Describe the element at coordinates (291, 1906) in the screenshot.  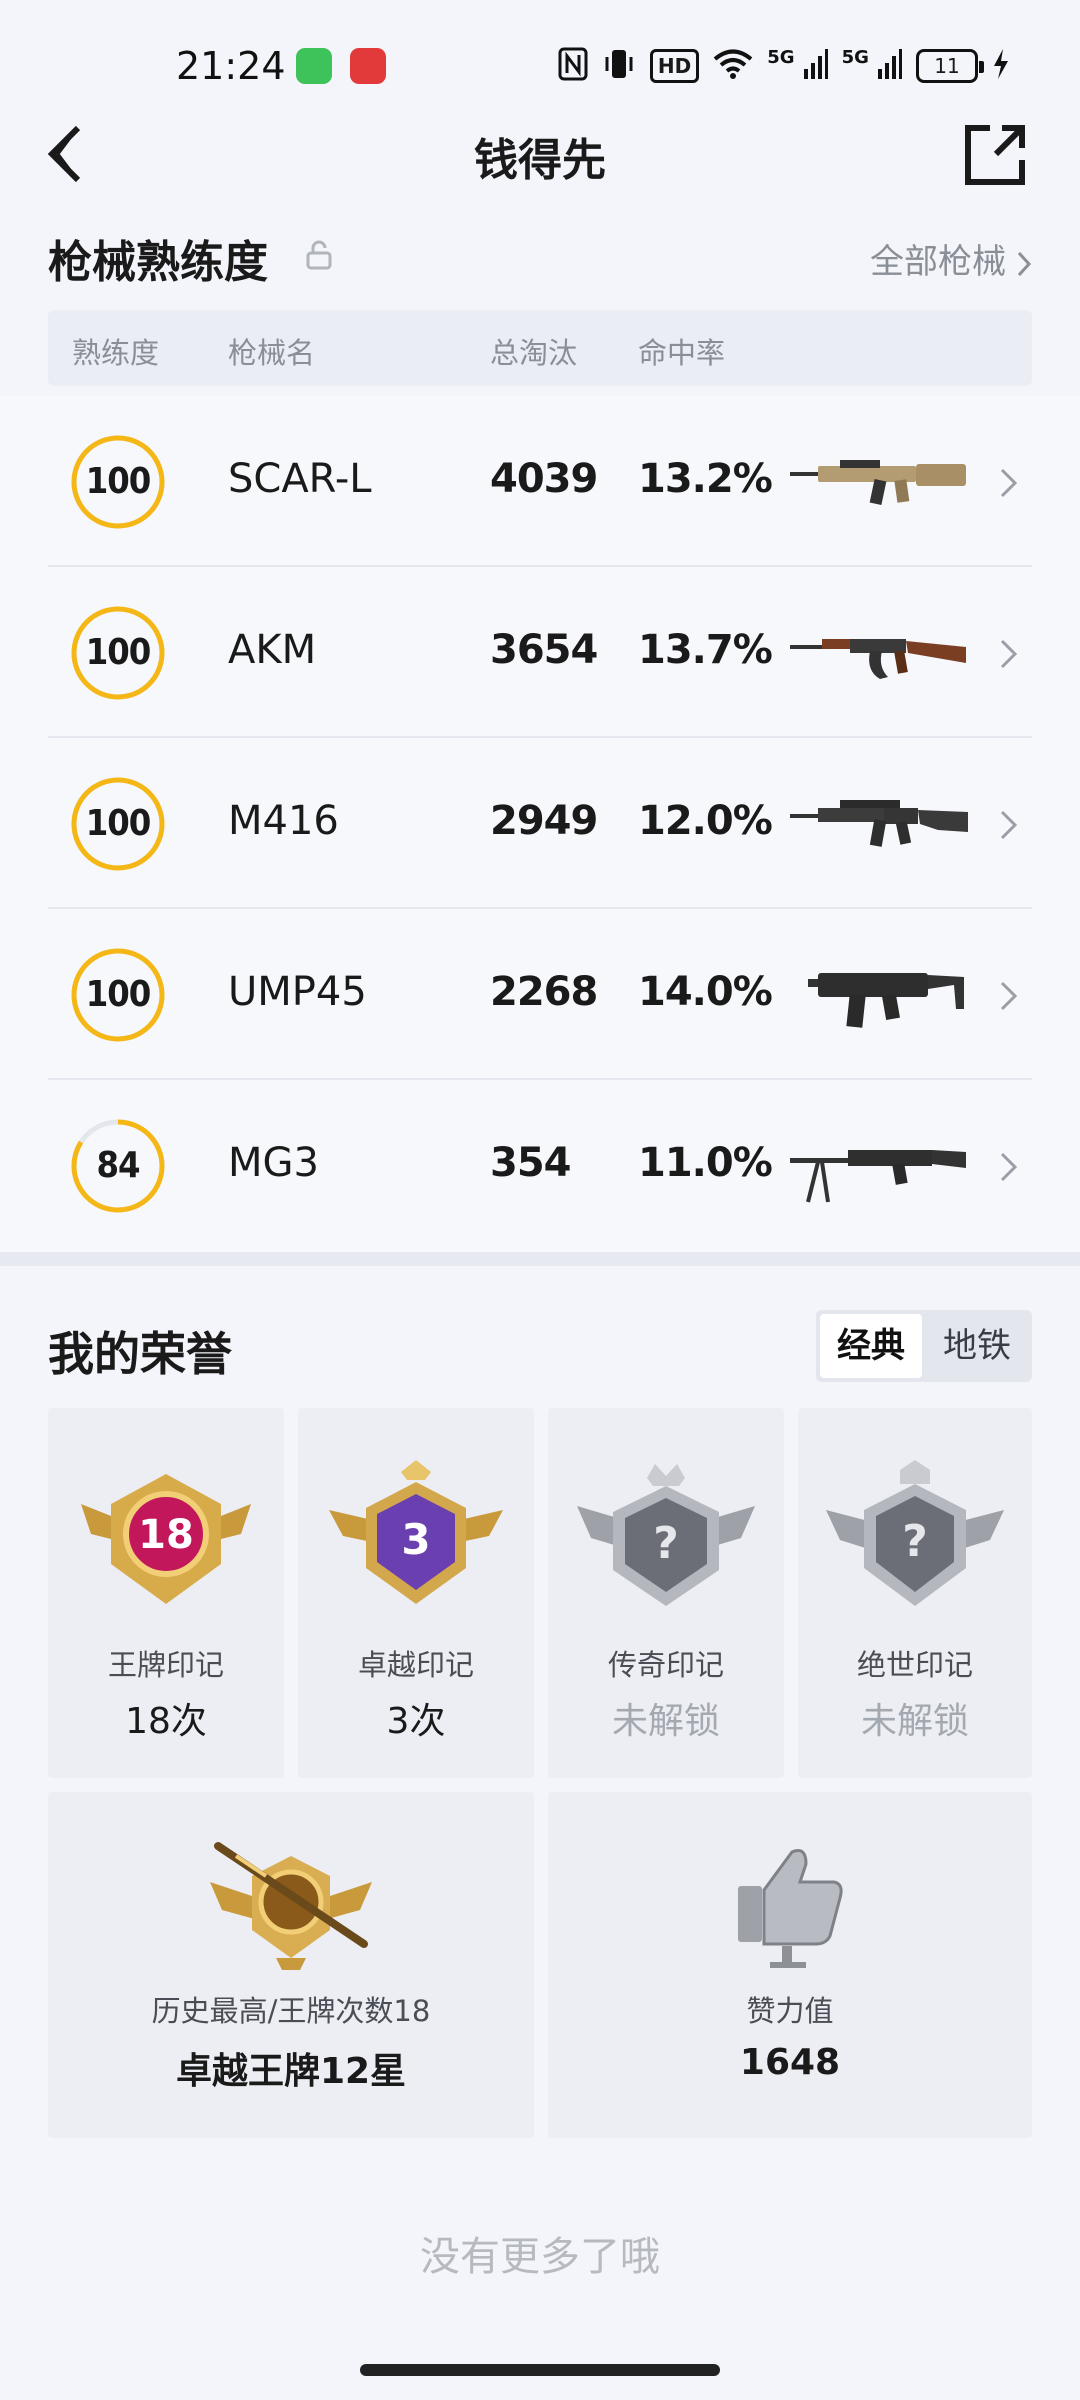
I see `rank-sniper-badge-icon` at that location.